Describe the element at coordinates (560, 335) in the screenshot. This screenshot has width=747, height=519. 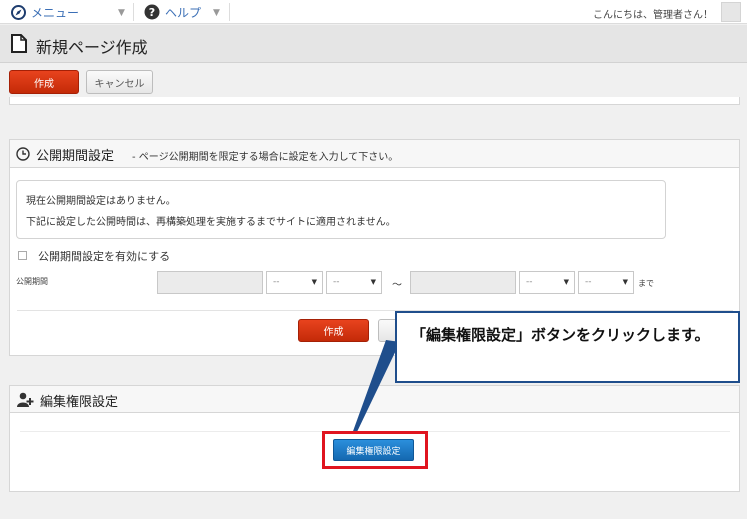
I see `instruction-text: 「編集権限設定」ボタンをクリックします。` at that location.